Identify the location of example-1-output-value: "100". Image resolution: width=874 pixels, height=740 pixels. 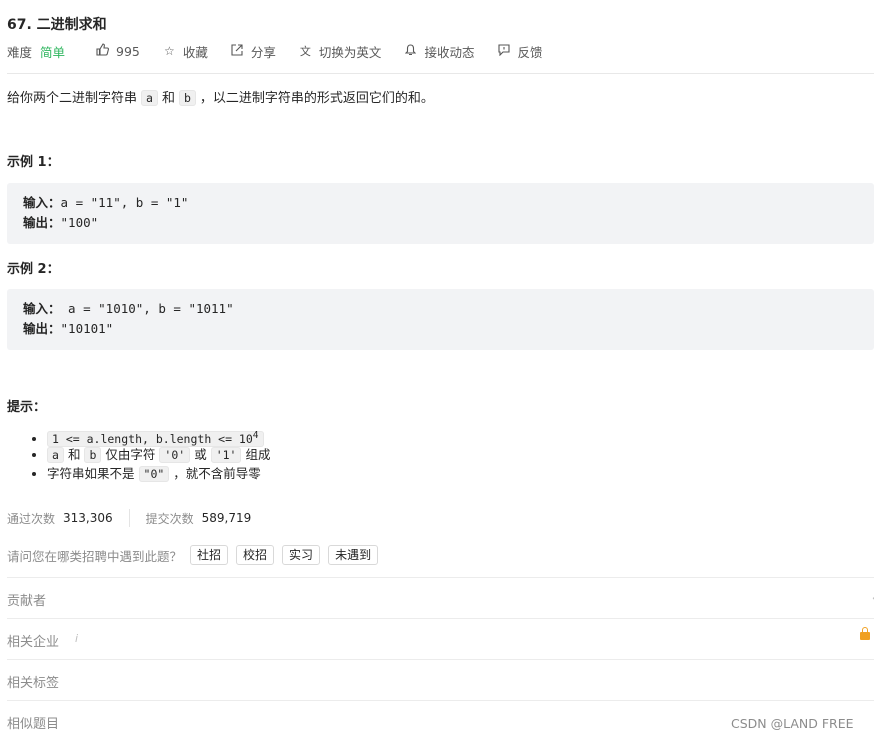
(79, 222).